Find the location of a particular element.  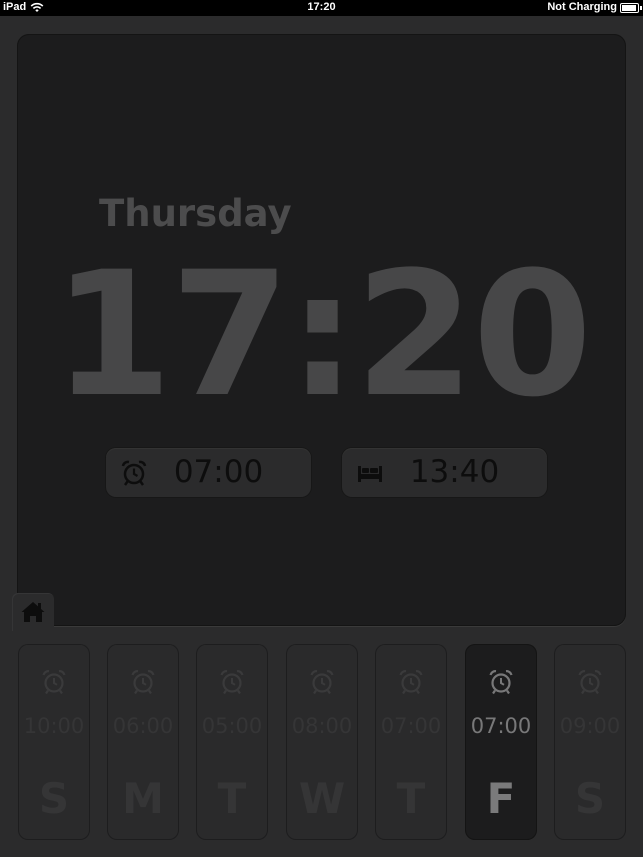

day-letter: F is located at coordinates (501, 798).